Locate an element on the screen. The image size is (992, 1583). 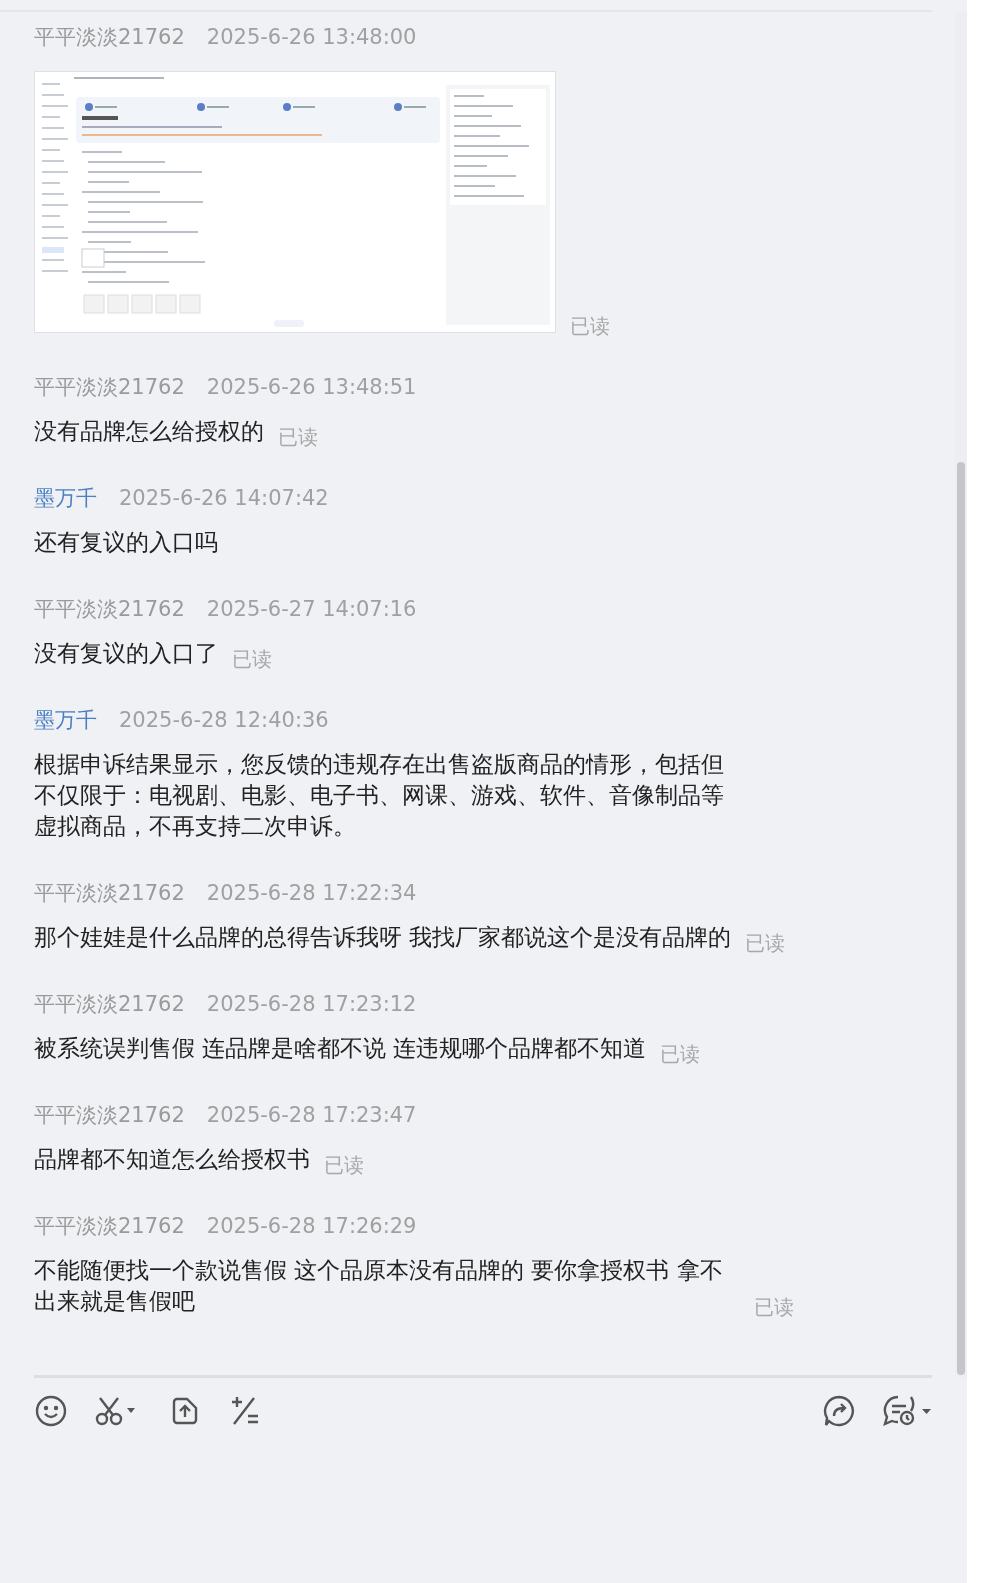
forward-icon is located at coordinates (839, 1411).